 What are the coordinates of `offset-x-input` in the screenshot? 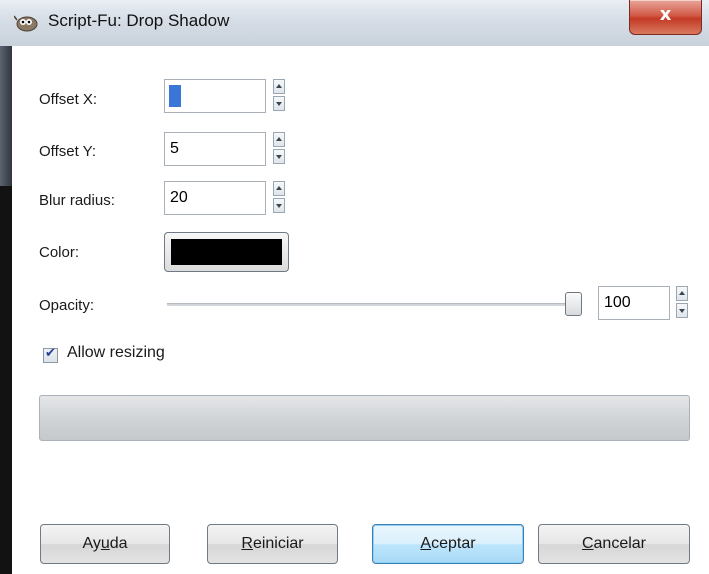 It's located at (215, 96).